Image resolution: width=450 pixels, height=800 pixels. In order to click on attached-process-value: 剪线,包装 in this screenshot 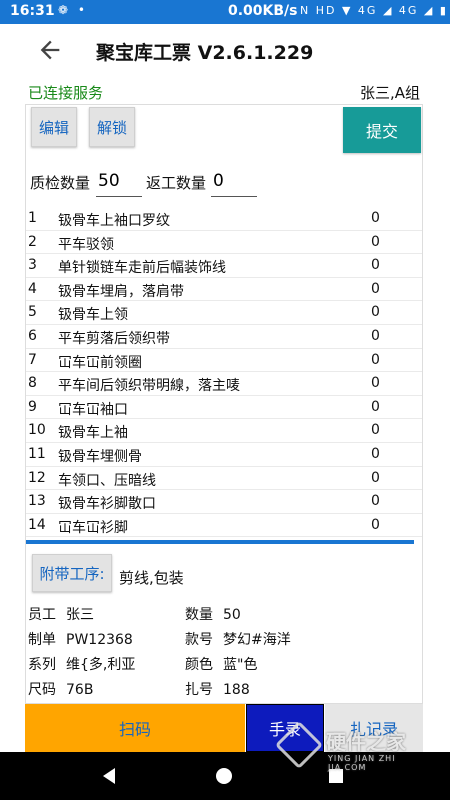, I will do `click(151, 578)`.